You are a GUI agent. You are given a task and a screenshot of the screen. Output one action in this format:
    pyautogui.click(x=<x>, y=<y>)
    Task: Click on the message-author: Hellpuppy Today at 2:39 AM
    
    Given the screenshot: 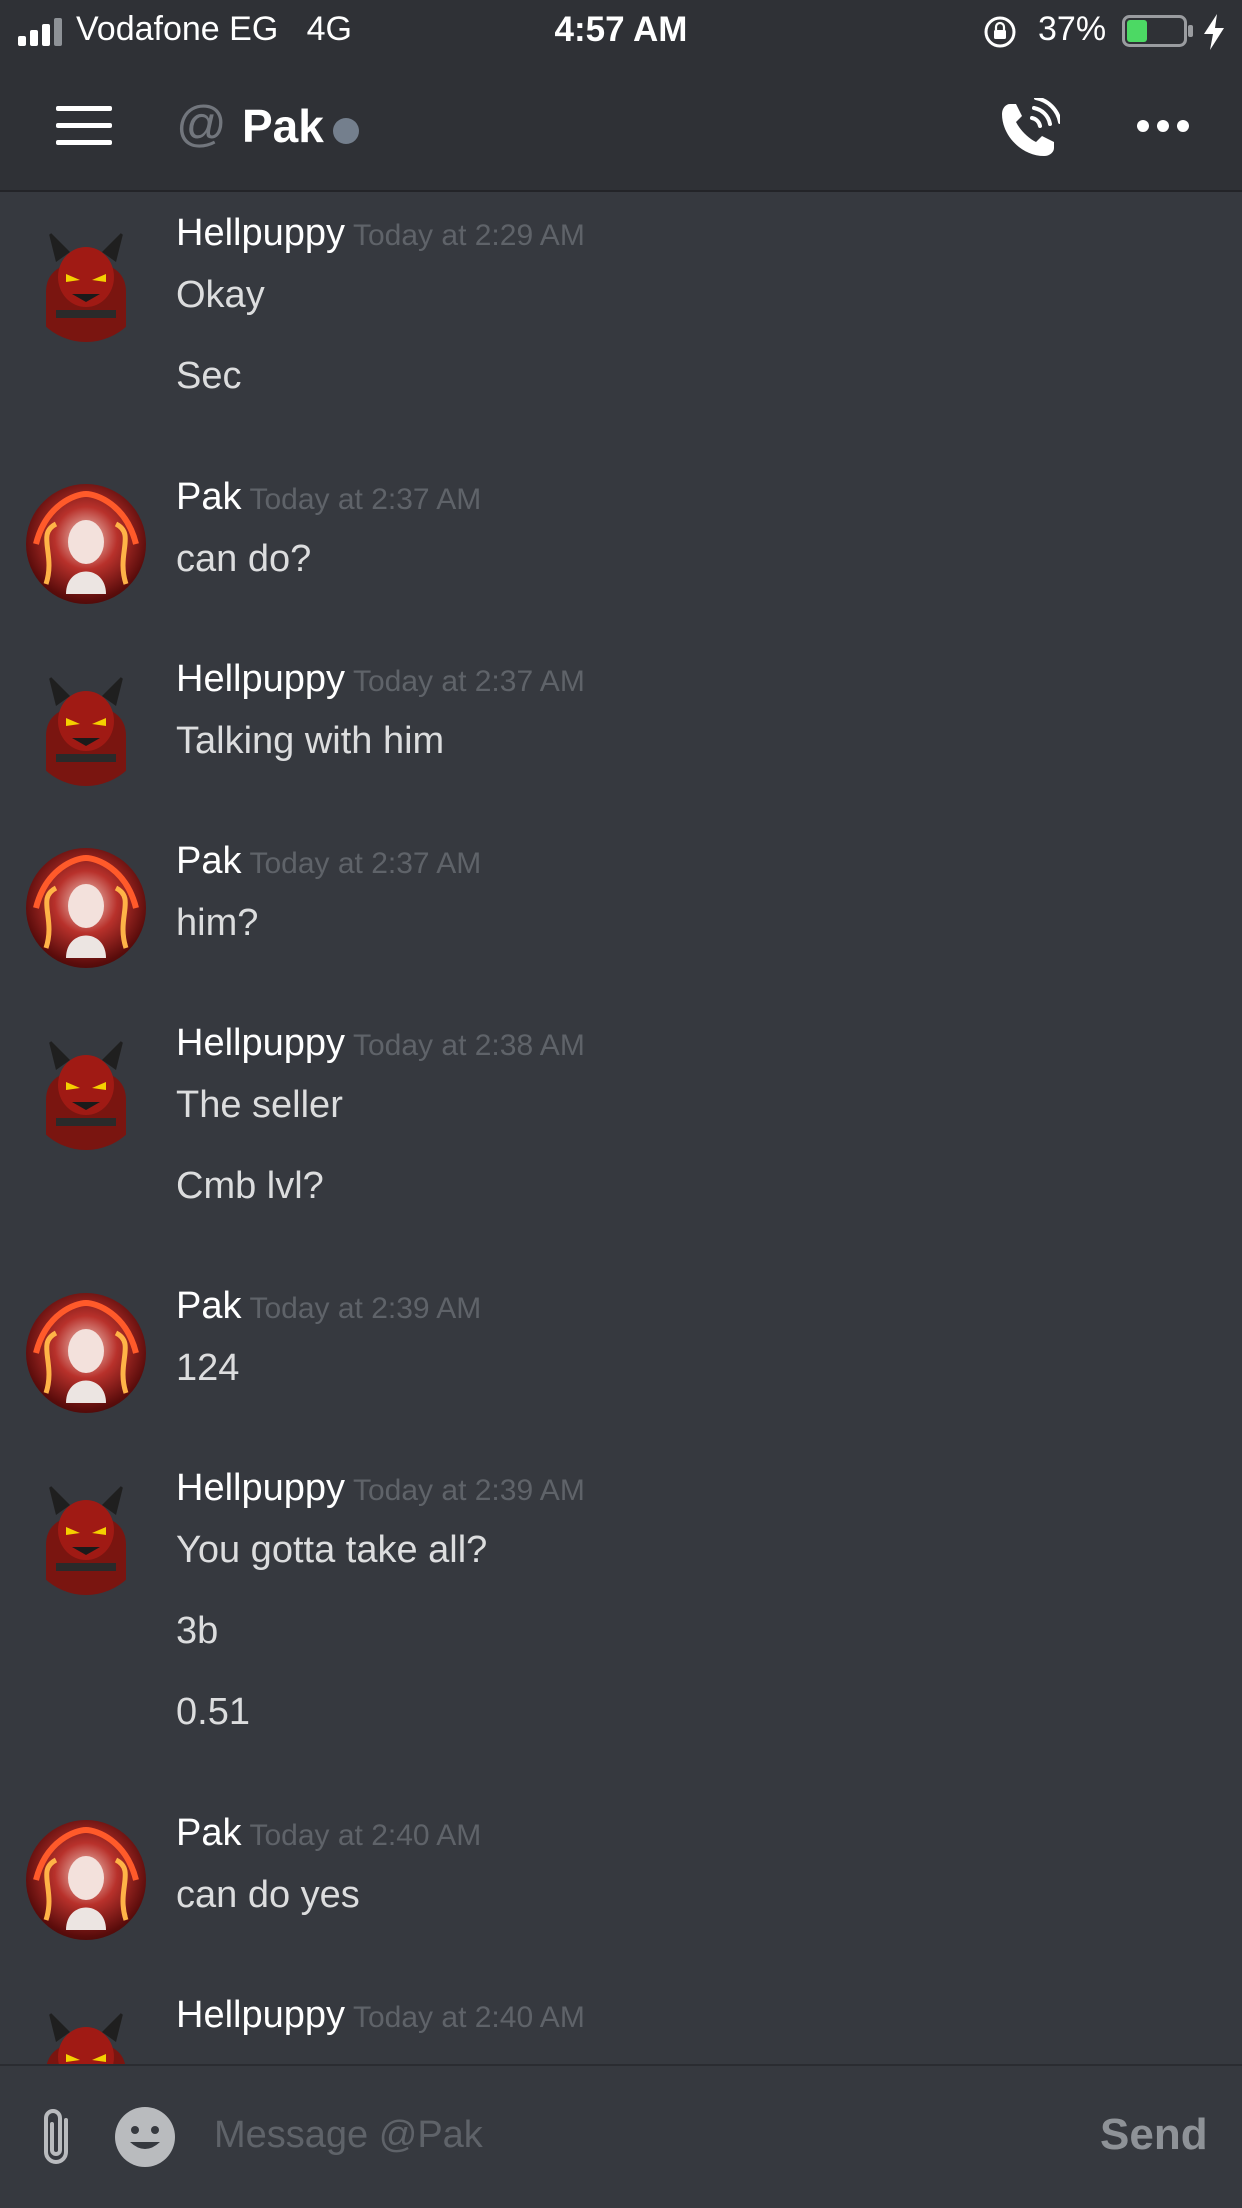 What is the action you would take?
    pyautogui.click(x=380, y=1488)
    